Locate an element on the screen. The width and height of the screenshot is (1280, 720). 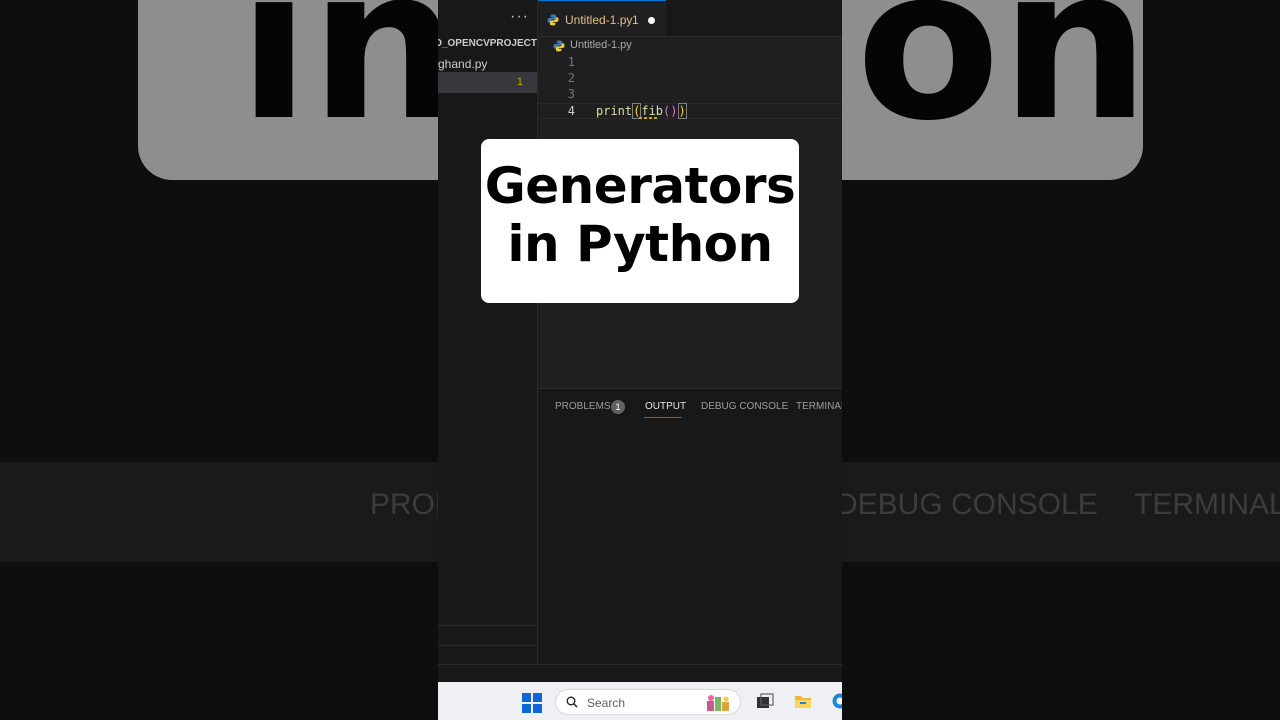
code-line: 2 is located at coordinates (690, 79).